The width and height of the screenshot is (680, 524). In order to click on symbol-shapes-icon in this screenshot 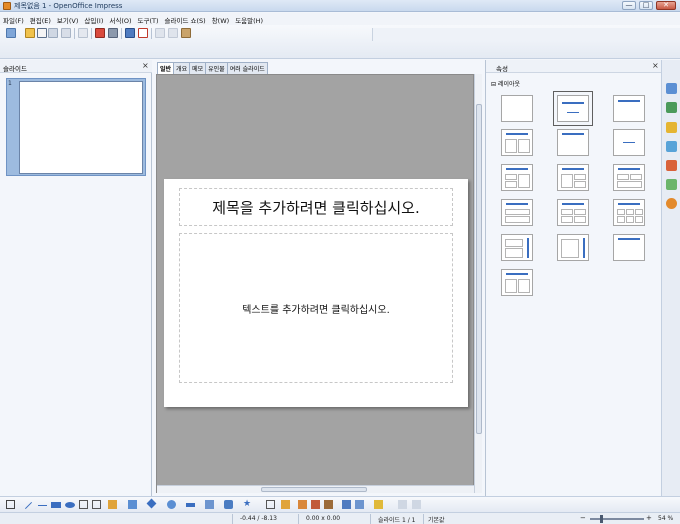, I will do `click(171, 504)`.